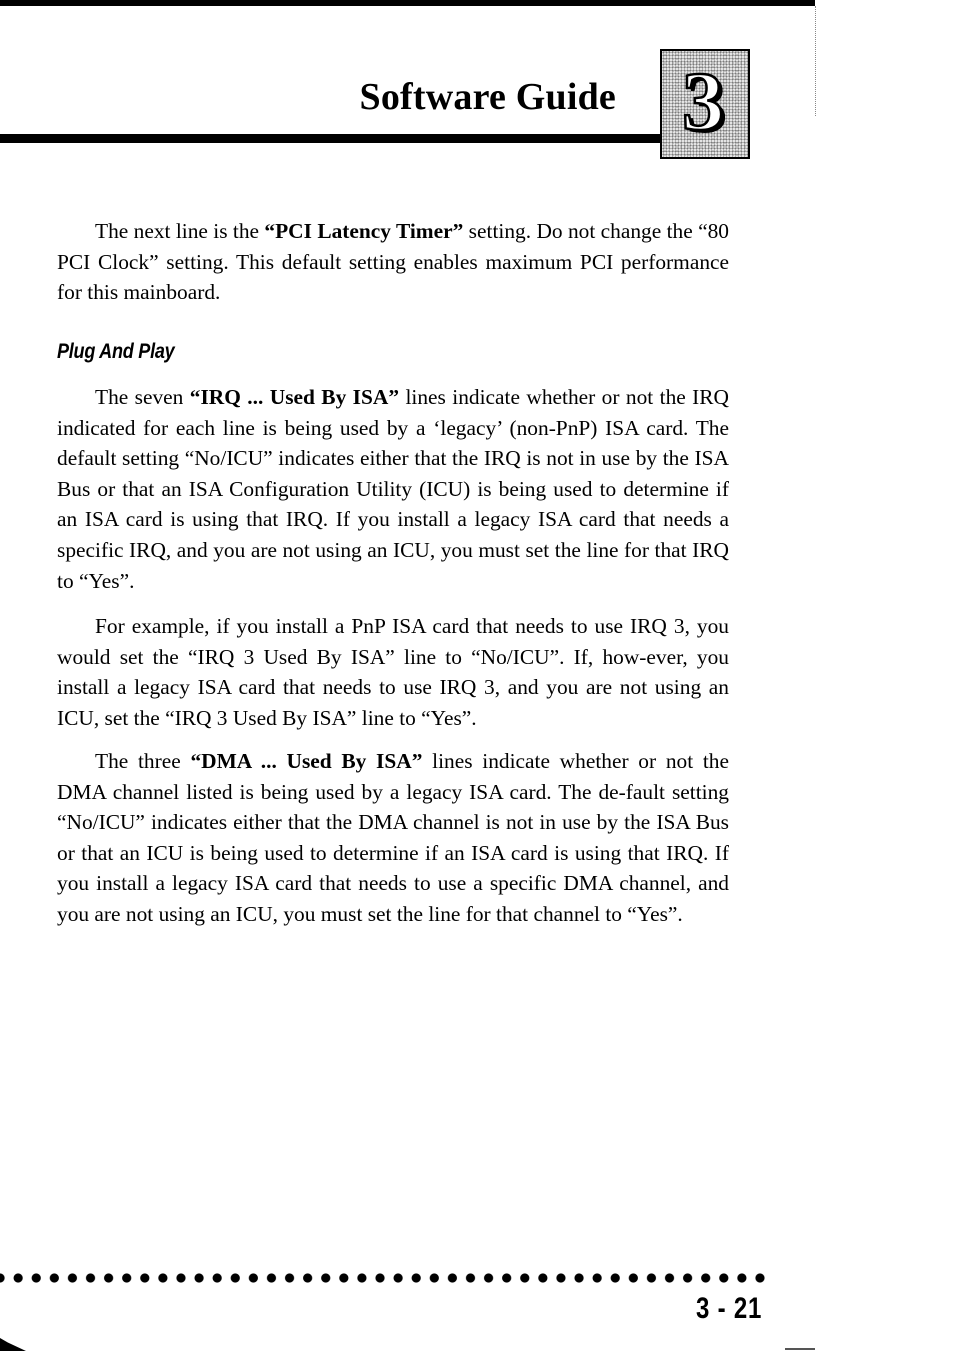 The image size is (954, 1351). I want to click on text-run: The next line is the, so click(180, 231).